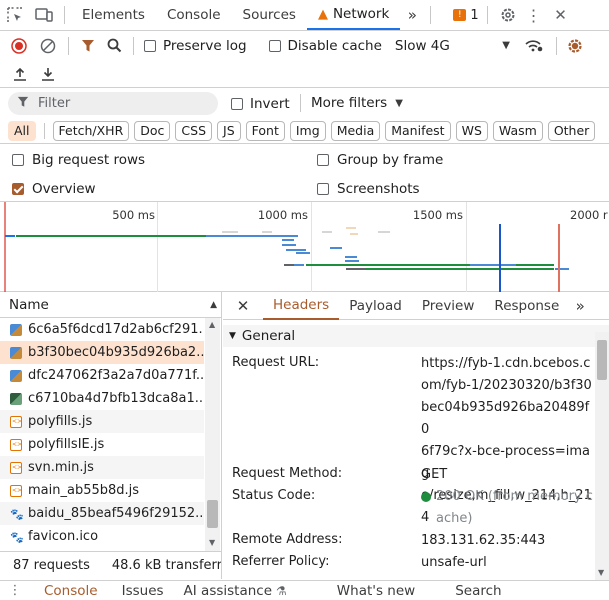 Image resolution: width=609 pixels, height=600 pixels. What do you see at coordinates (16, 421) in the screenshot?
I see `script-file-icon` at bounding box center [16, 421].